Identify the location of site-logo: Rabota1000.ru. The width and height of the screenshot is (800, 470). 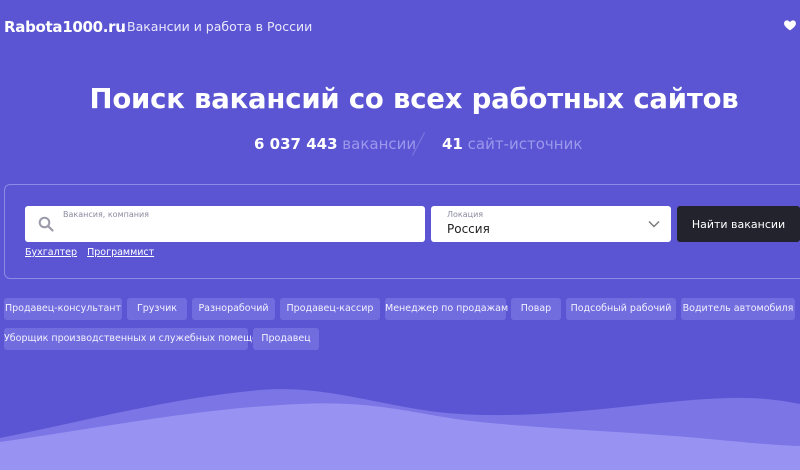
(65, 27).